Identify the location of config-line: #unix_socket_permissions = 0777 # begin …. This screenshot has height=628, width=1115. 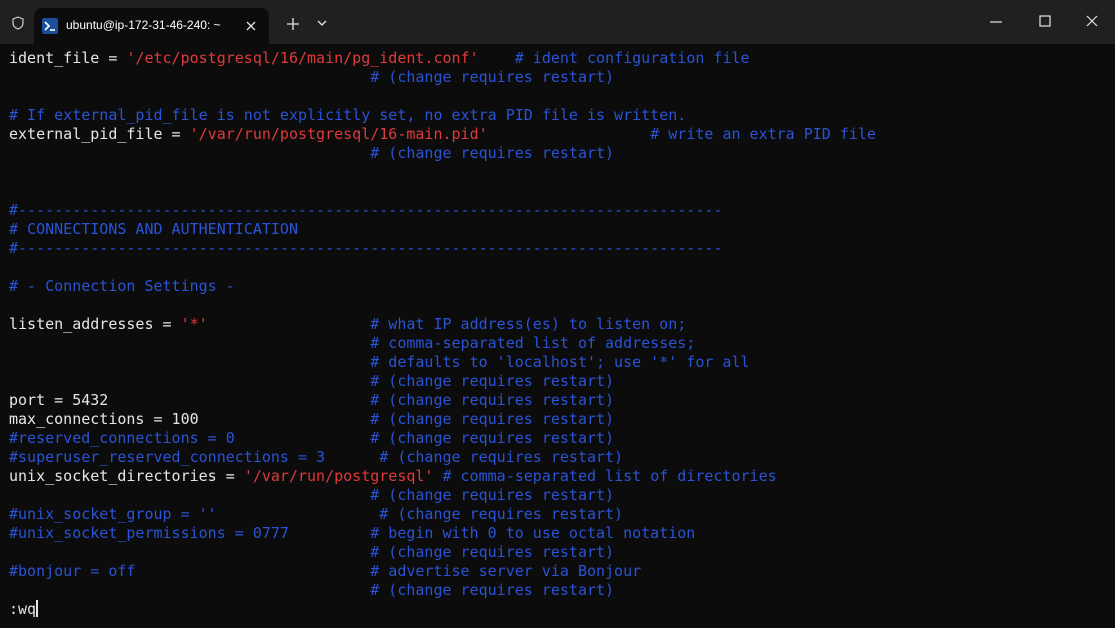
(352, 533).